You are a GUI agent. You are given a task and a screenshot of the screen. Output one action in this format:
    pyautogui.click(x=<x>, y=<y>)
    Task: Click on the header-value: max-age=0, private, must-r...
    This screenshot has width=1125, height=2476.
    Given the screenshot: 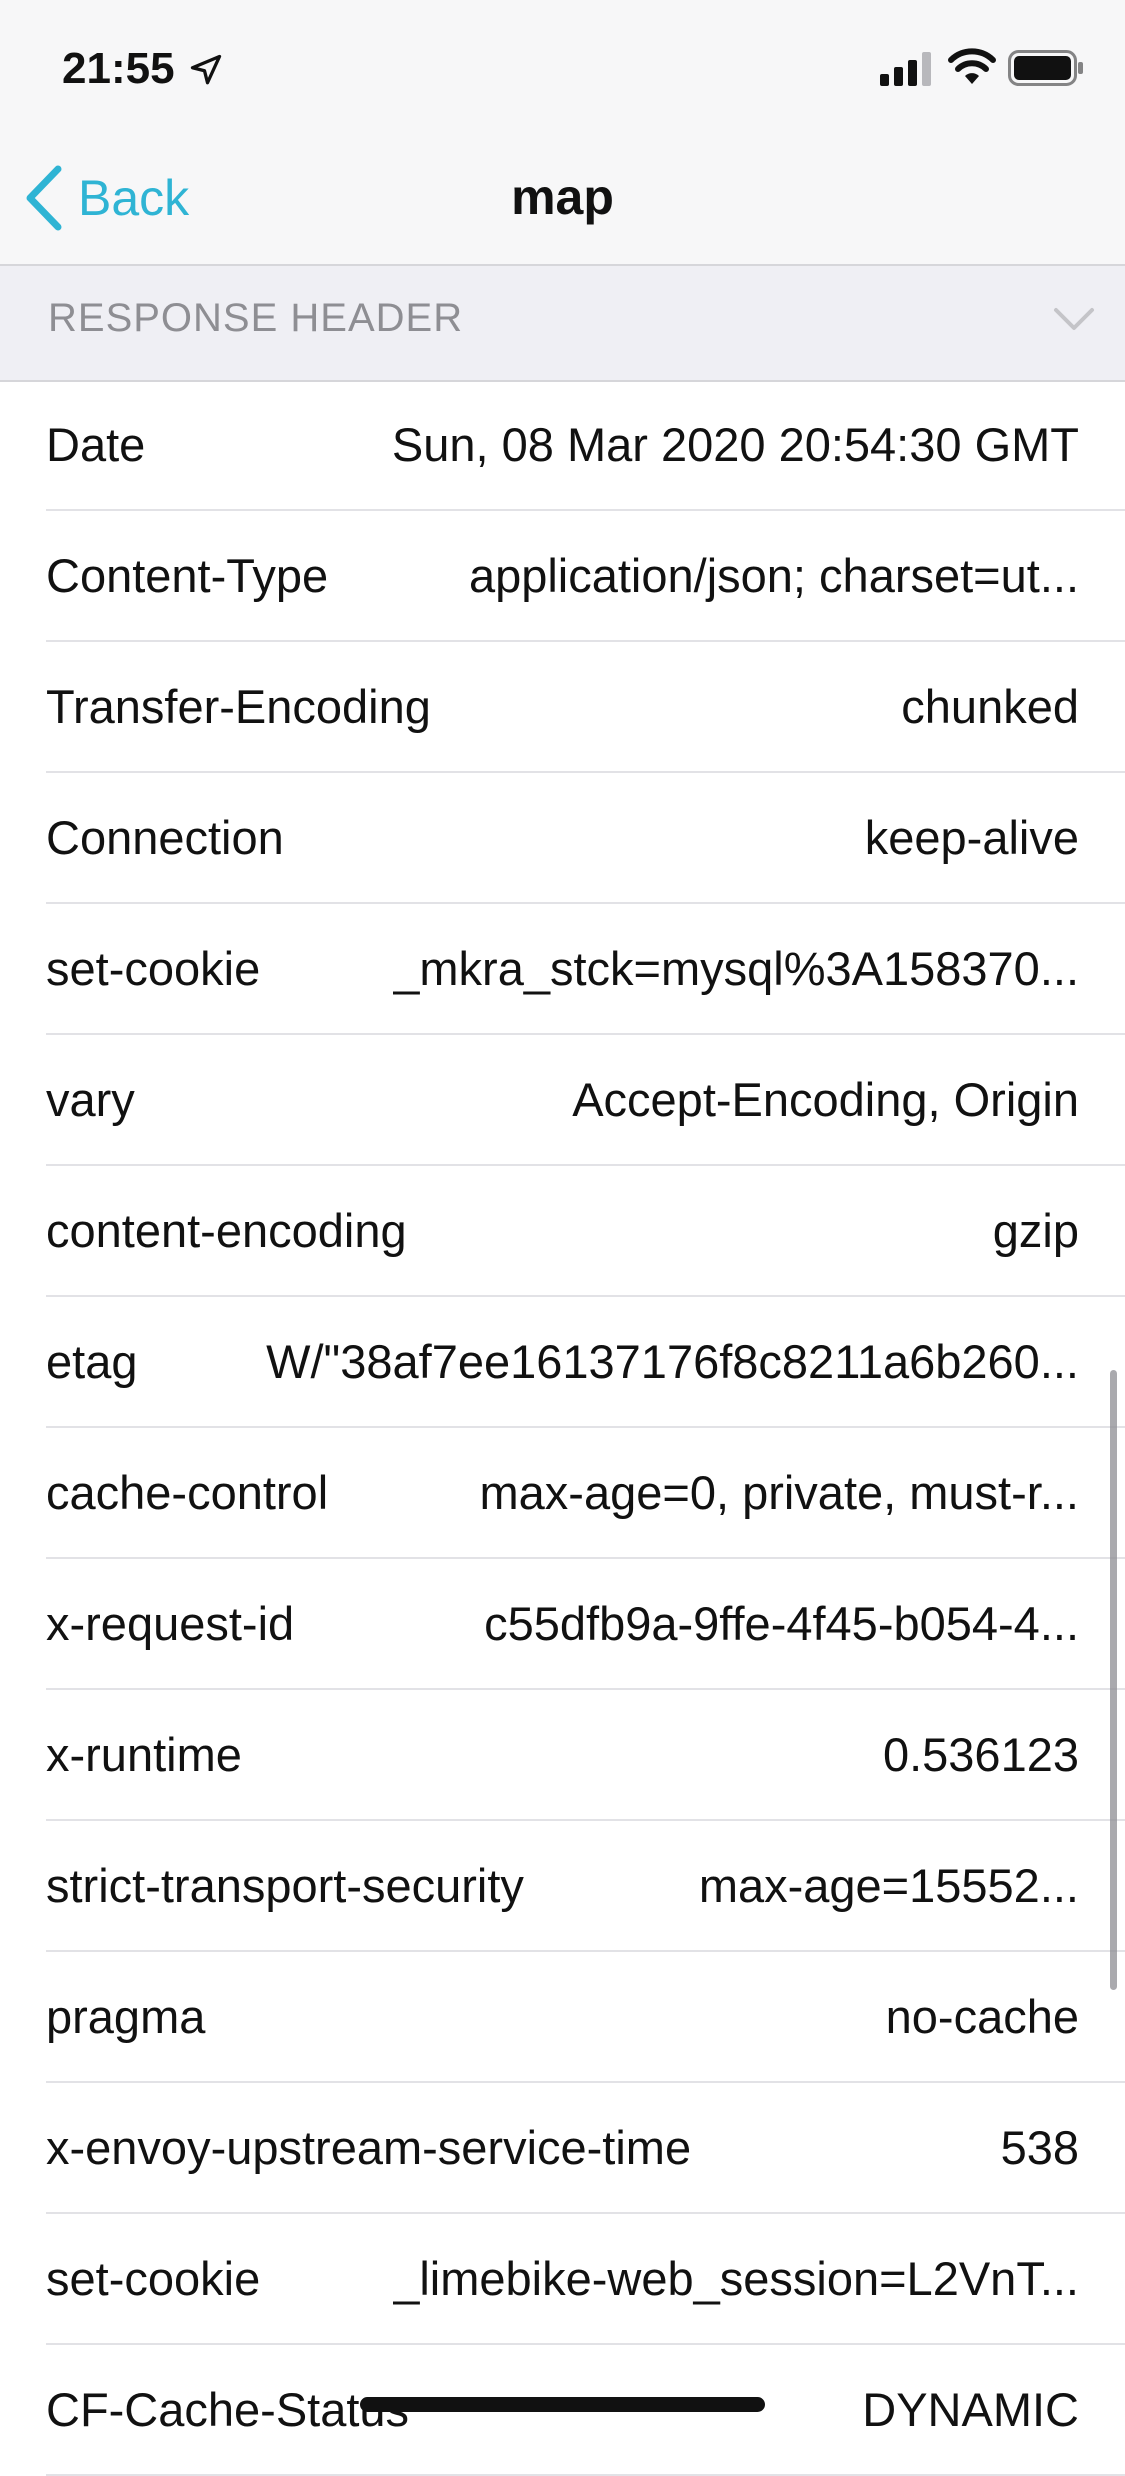 What is the action you would take?
    pyautogui.click(x=779, y=1492)
    